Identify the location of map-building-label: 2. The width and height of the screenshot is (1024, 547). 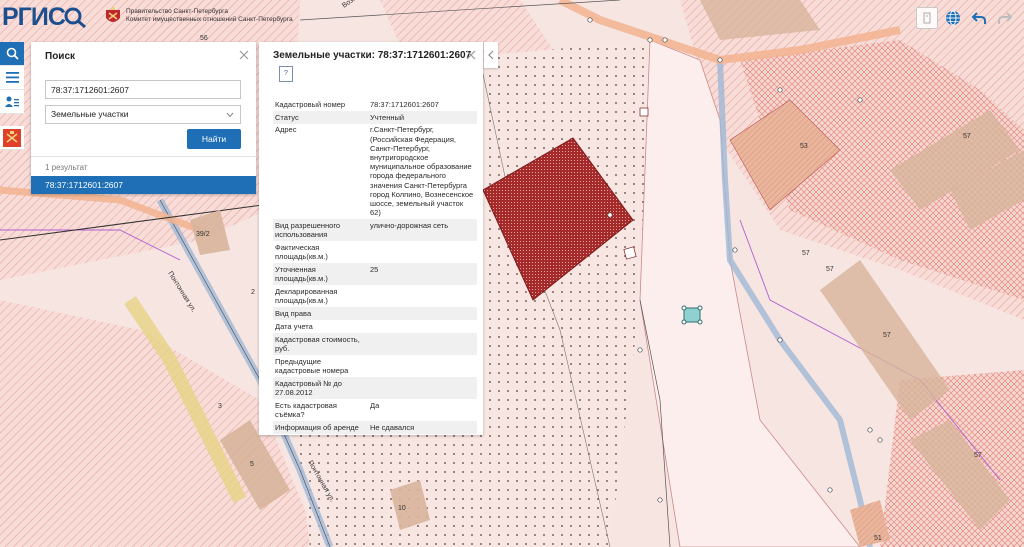
(253, 292).